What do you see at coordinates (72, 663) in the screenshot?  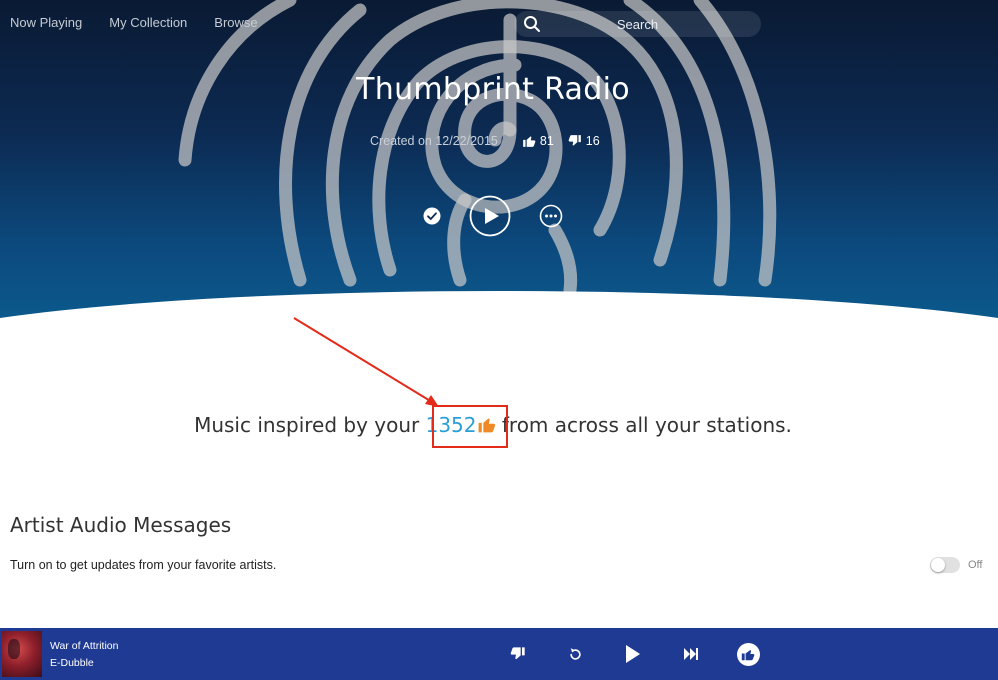 I see `artist-name: E-Dubble` at bounding box center [72, 663].